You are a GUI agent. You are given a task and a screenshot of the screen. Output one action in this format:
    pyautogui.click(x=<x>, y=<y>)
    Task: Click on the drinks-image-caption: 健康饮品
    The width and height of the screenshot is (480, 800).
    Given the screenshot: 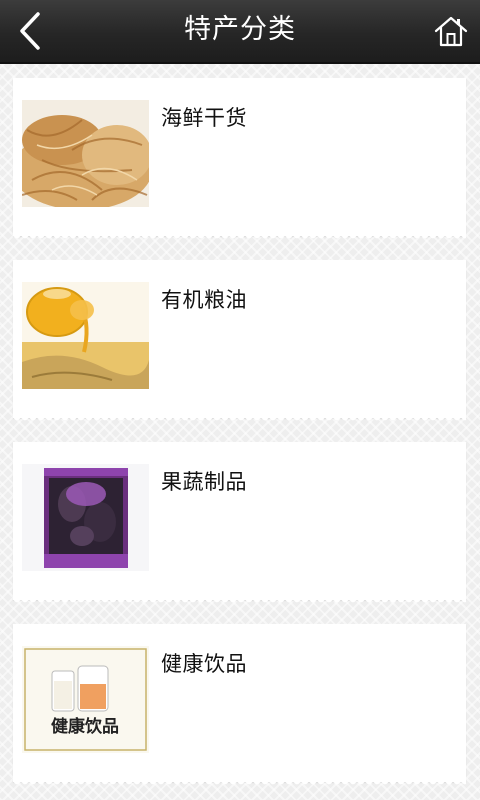 What is the action you would take?
    pyautogui.click(x=85, y=726)
    